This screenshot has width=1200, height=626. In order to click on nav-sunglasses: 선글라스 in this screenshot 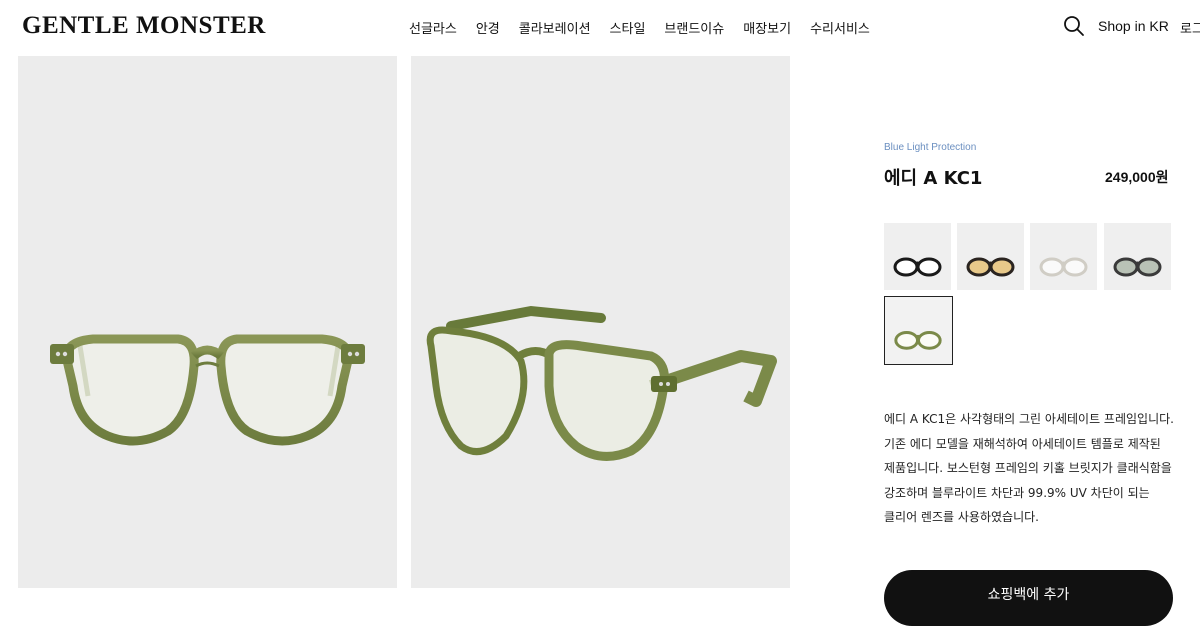, I will do `click(433, 27)`.